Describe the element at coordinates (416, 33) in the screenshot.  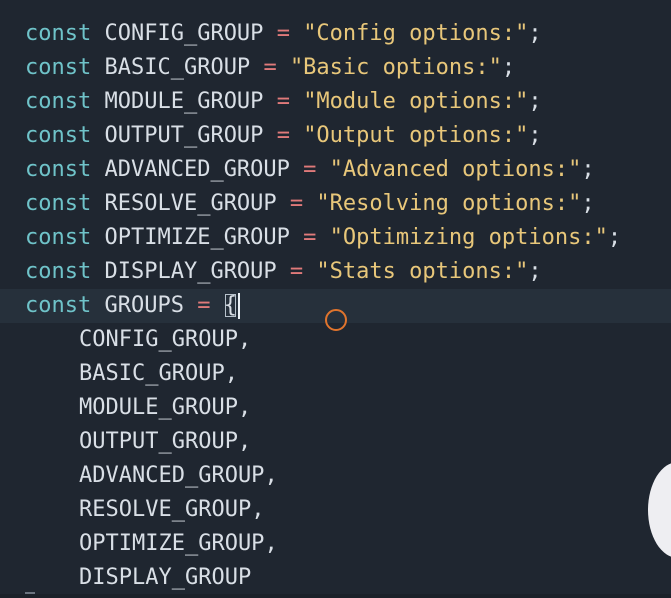
I see `string-literal: "Config options:"` at that location.